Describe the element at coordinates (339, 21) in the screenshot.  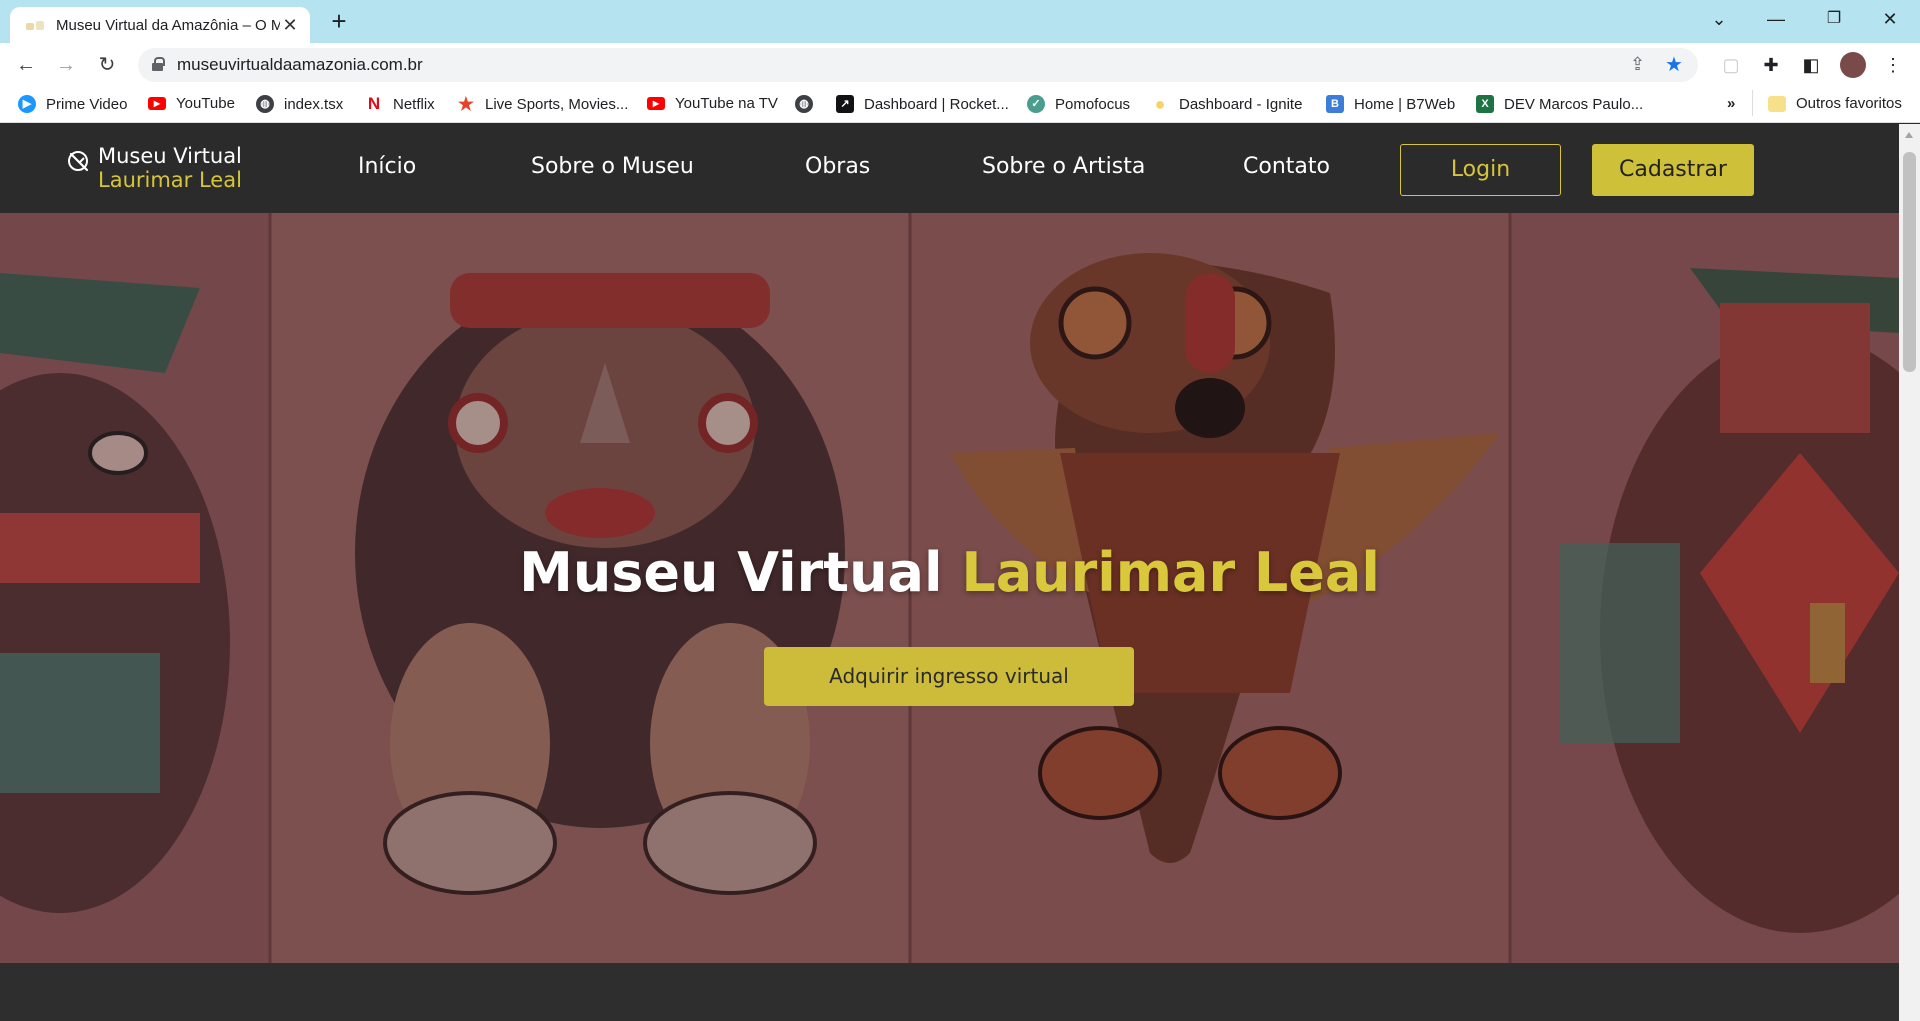
I see `new-tab-button: +` at that location.